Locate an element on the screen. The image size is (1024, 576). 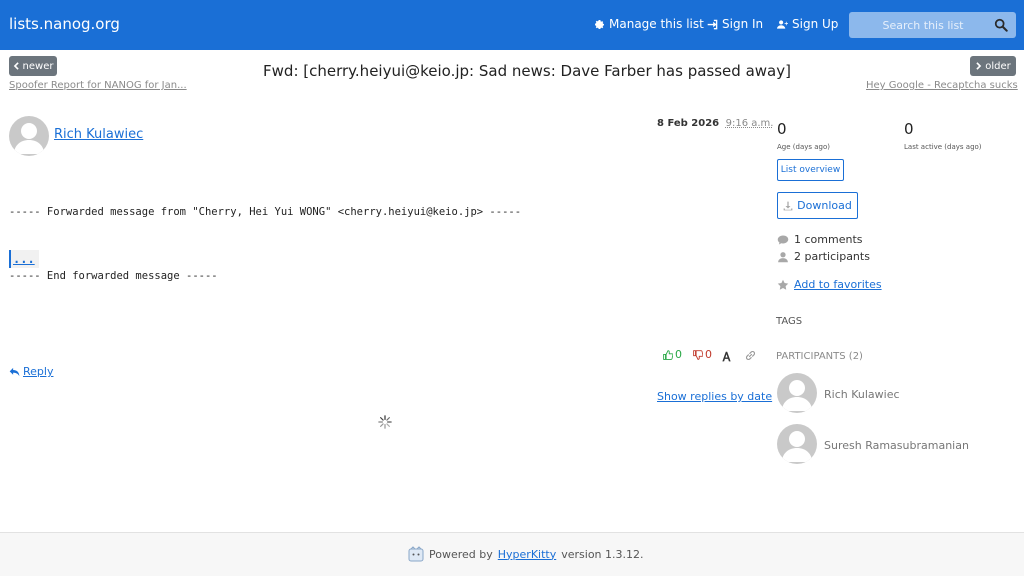
sign-up-link: Sign Up is located at coordinates (807, 24).